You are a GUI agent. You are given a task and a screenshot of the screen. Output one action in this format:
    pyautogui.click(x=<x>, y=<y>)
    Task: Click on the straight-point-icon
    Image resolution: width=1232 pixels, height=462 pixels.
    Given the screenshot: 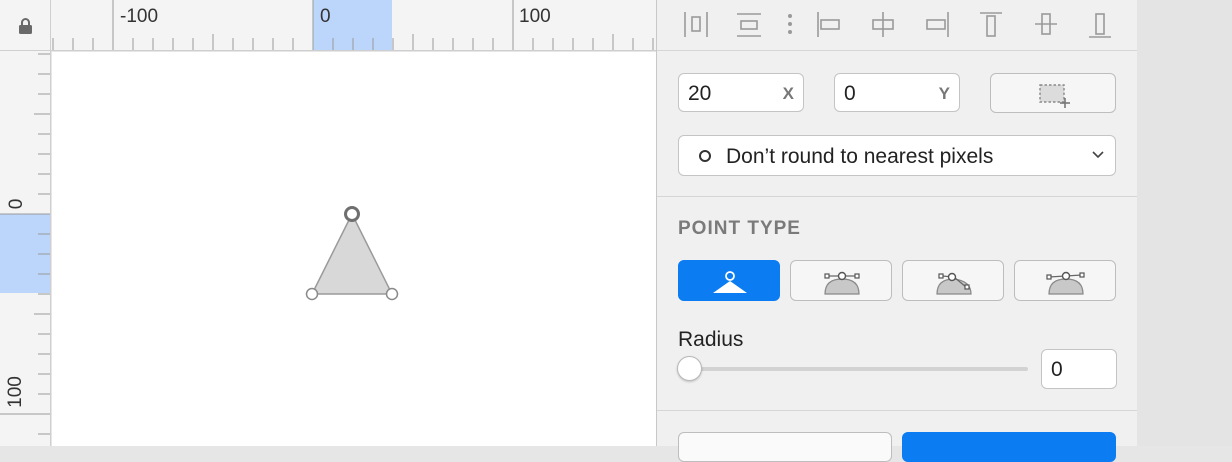 What is the action you would take?
    pyautogui.click(x=730, y=282)
    